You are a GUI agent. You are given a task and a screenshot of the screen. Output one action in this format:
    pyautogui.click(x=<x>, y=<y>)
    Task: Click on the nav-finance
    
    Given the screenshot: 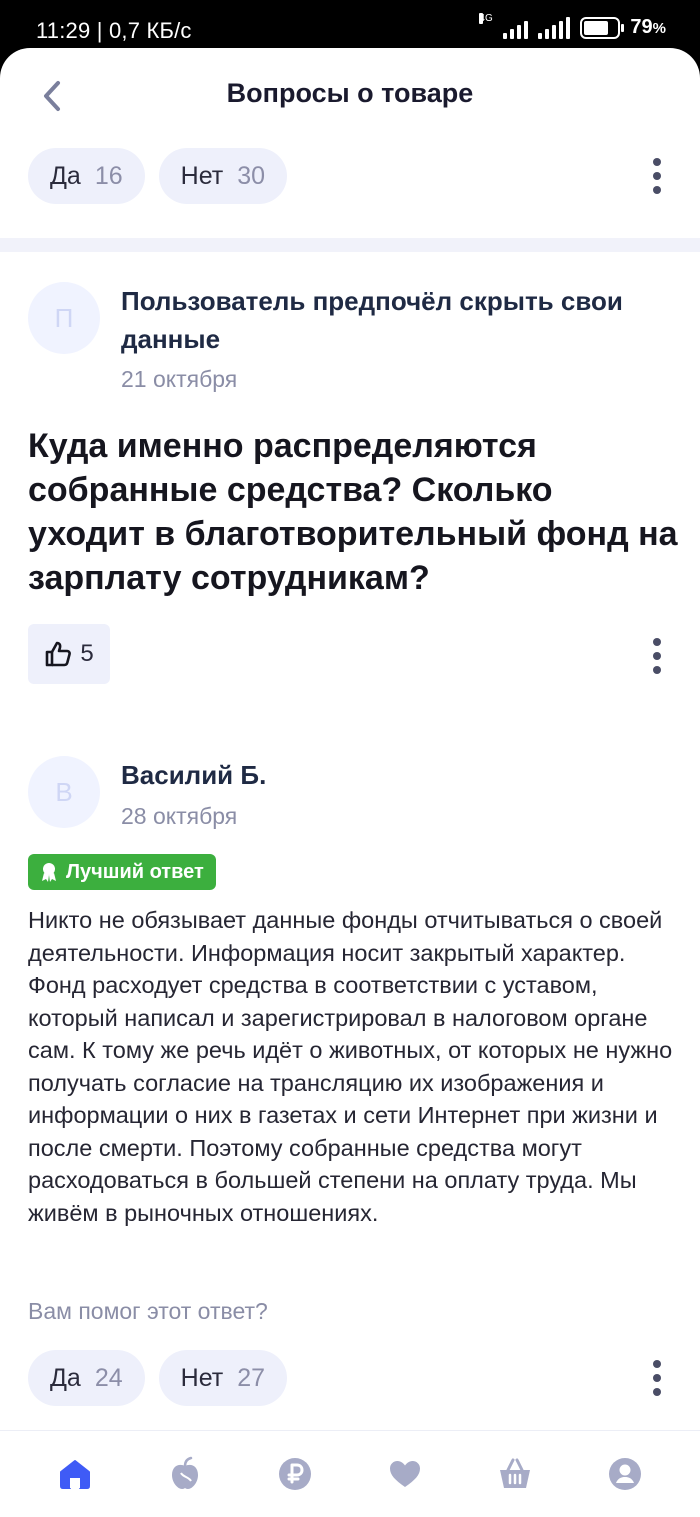 What is the action you would take?
    pyautogui.click(x=295, y=1474)
    